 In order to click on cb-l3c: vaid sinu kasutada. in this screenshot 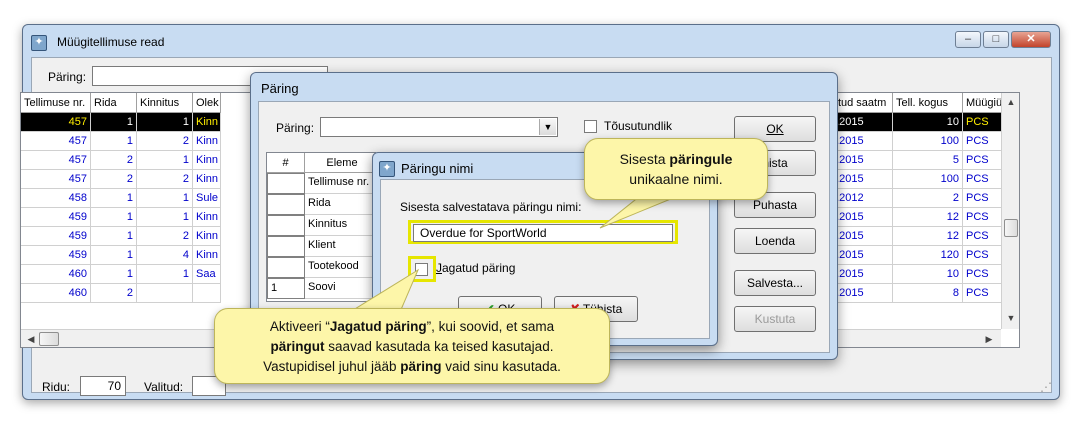, I will do `click(501, 366)`.